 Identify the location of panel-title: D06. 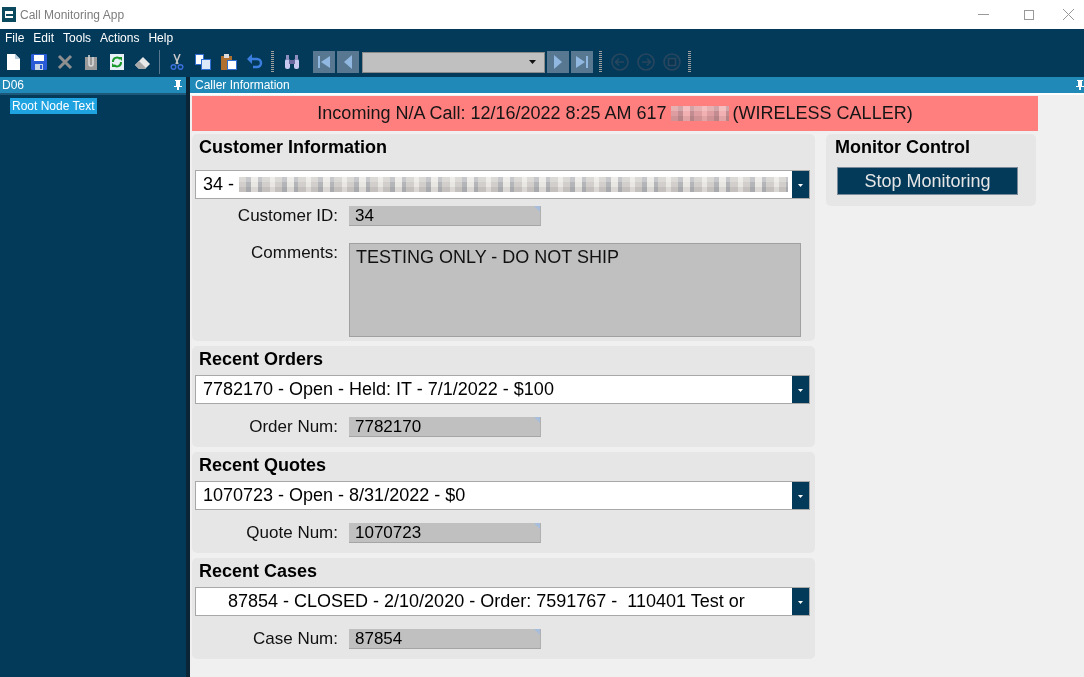
(13, 85).